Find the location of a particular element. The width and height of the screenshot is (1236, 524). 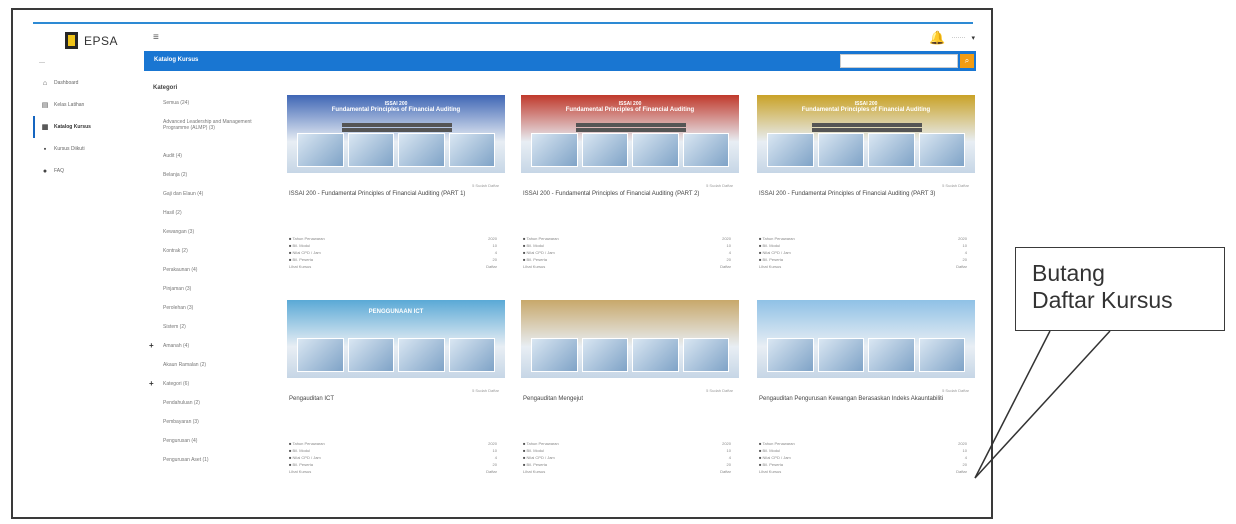

course-thumbnail: PENGGUNAAN ICT is located at coordinates (396, 339).